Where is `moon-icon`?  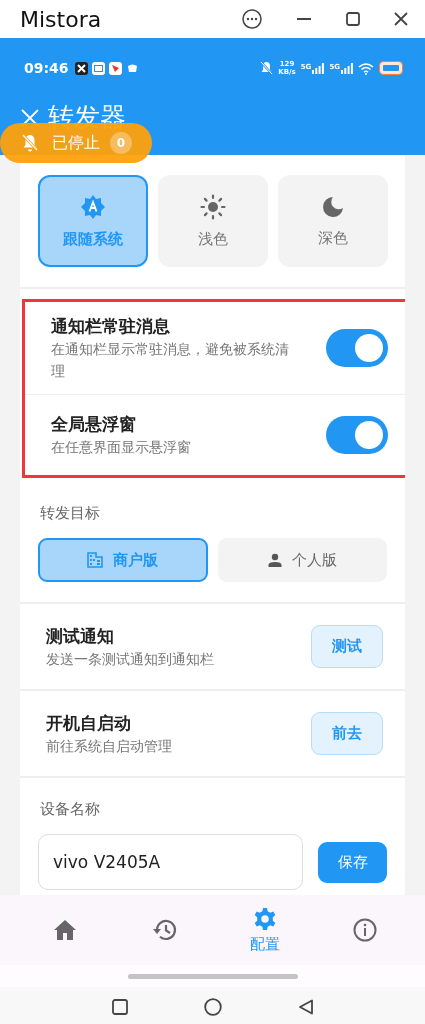 moon-icon is located at coordinates (333, 206).